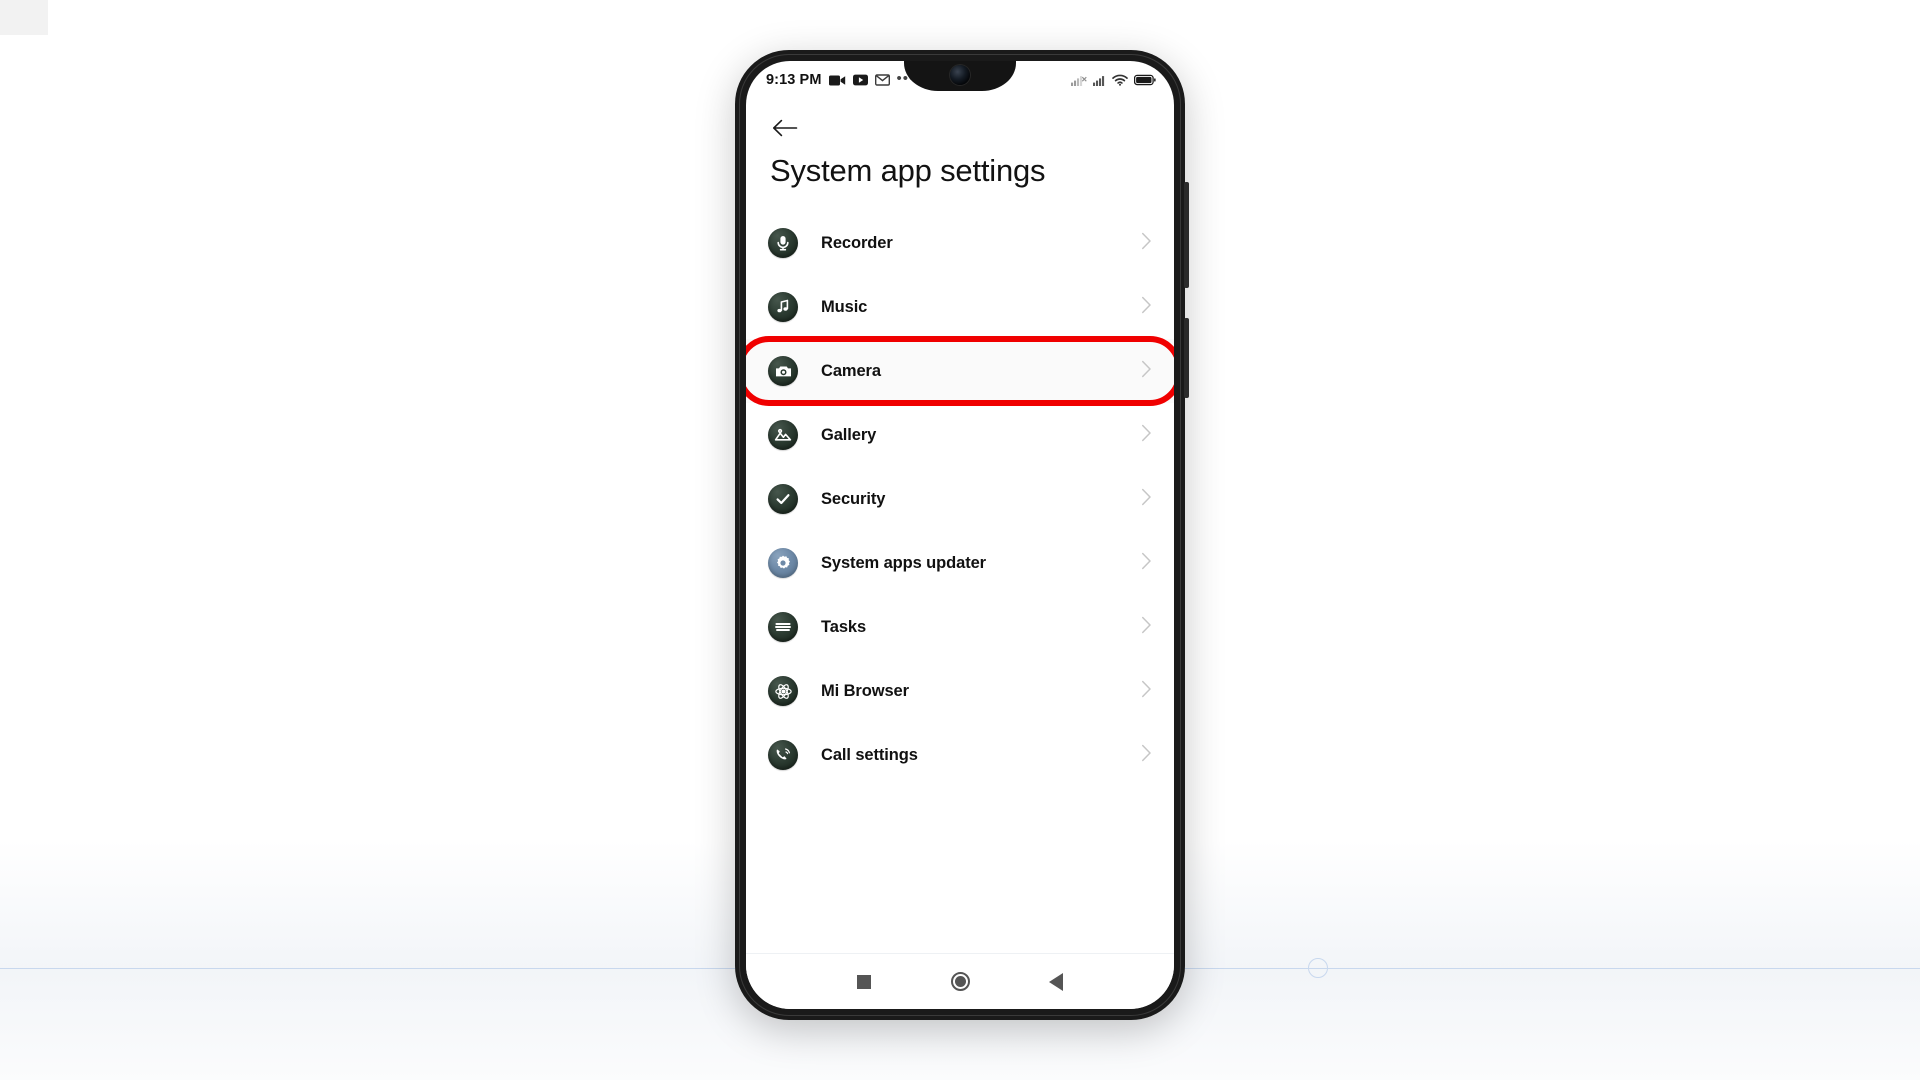  What do you see at coordinates (865, 690) in the screenshot?
I see `list-item-label: Mi Browser` at bounding box center [865, 690].